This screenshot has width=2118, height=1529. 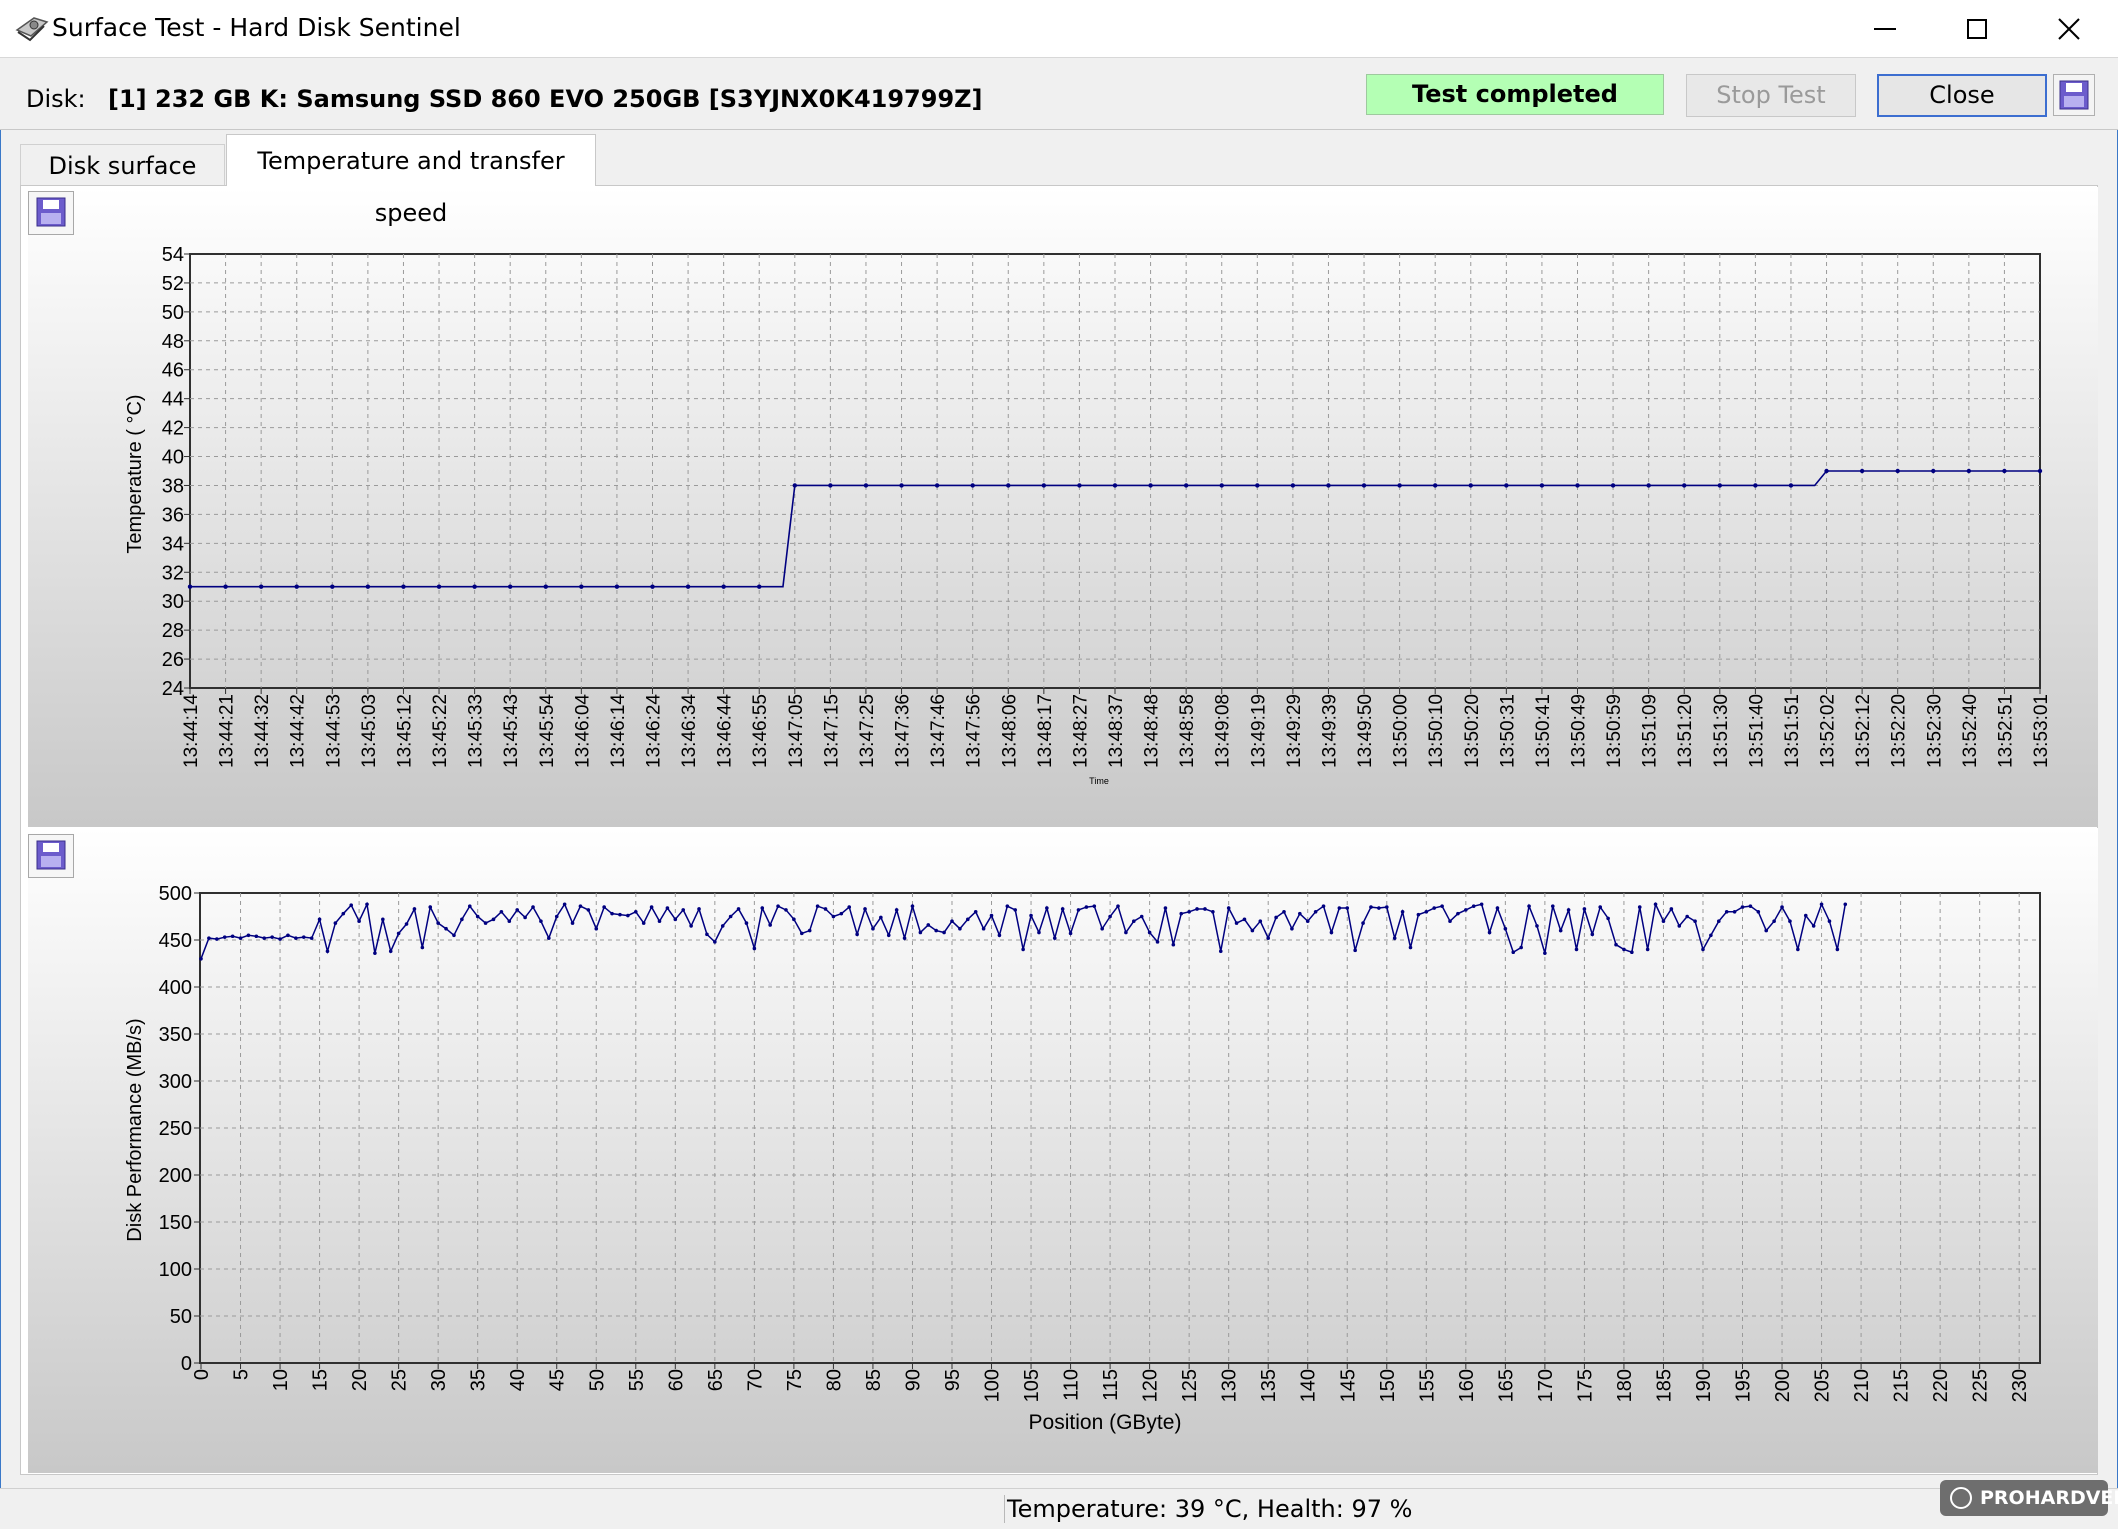 I want to click on minimize-button, so click(x=1885, y=29).